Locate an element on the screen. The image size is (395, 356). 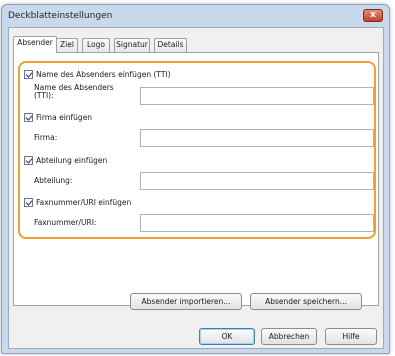
tab-absender: Absender is located at coordinates (35, 44).